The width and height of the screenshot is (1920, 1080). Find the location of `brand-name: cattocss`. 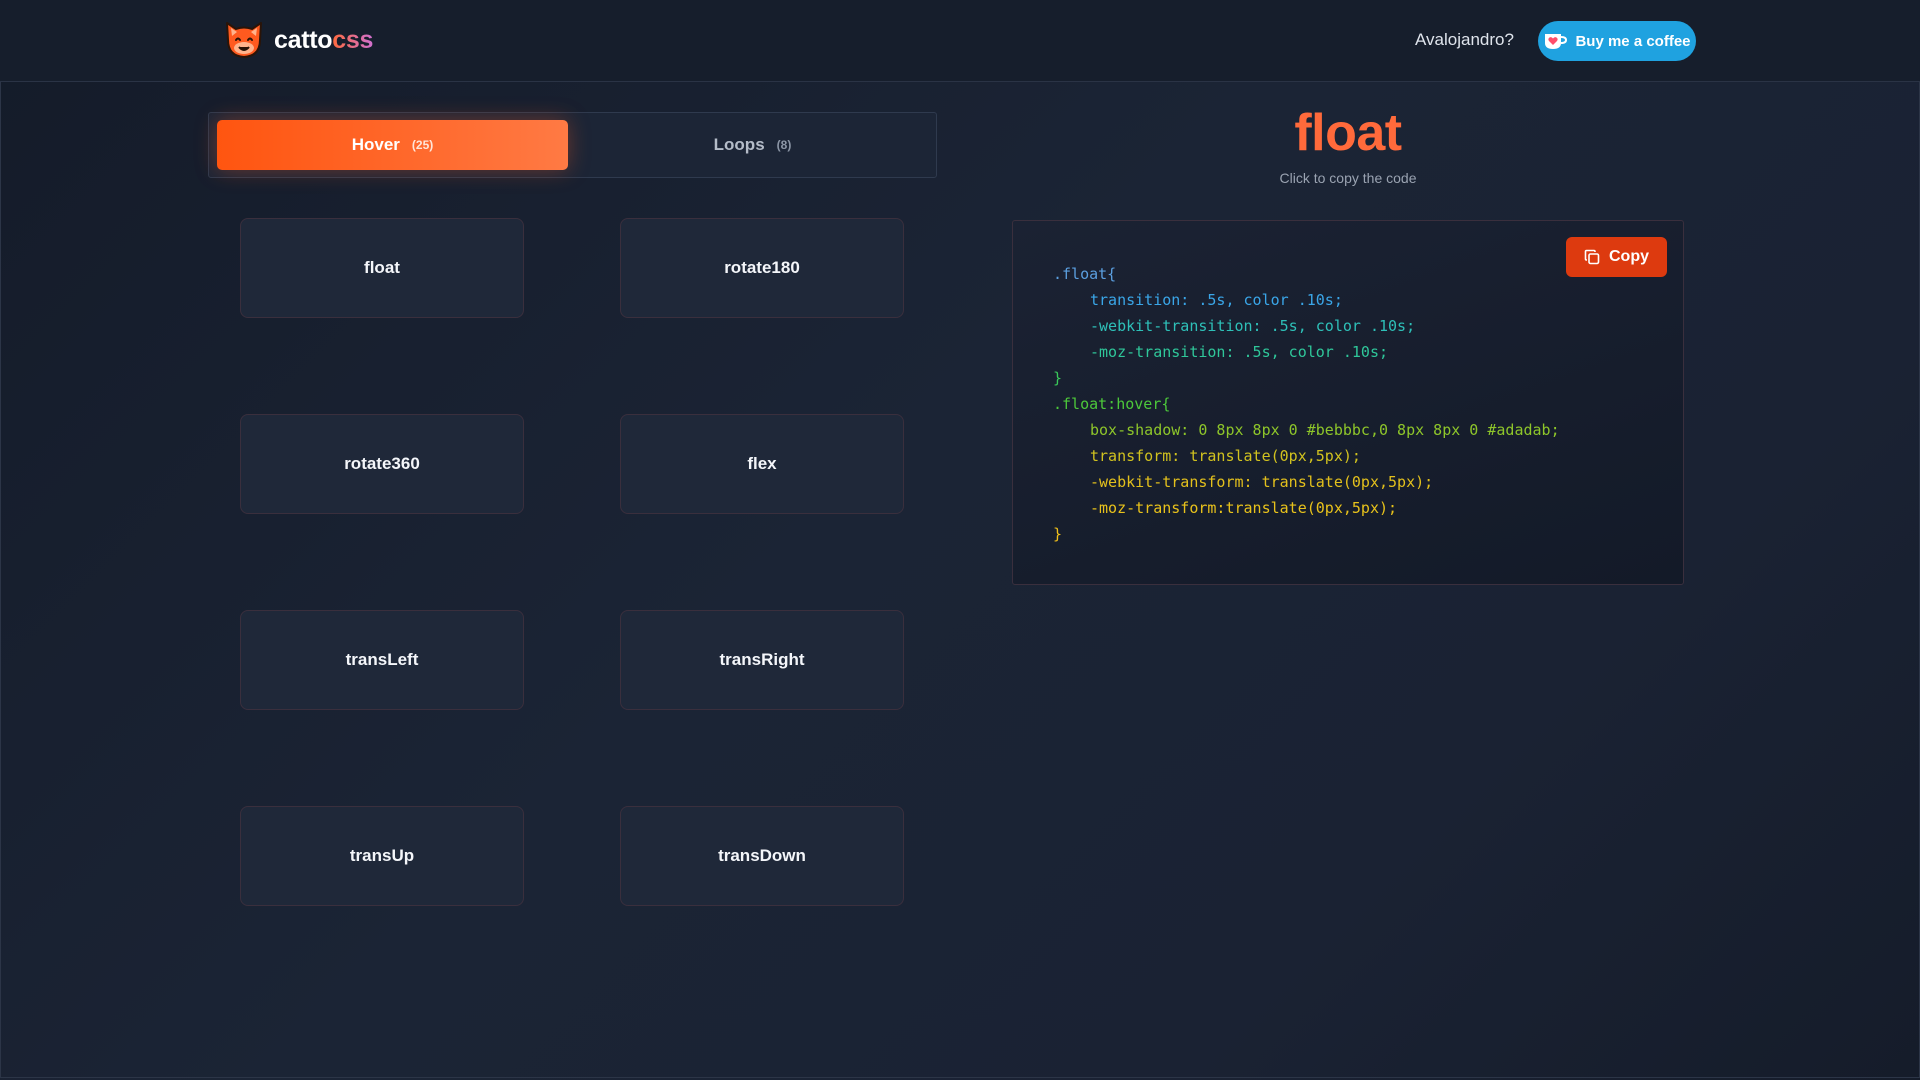

brand-name: cattocss is located at coordinates (323, 40).